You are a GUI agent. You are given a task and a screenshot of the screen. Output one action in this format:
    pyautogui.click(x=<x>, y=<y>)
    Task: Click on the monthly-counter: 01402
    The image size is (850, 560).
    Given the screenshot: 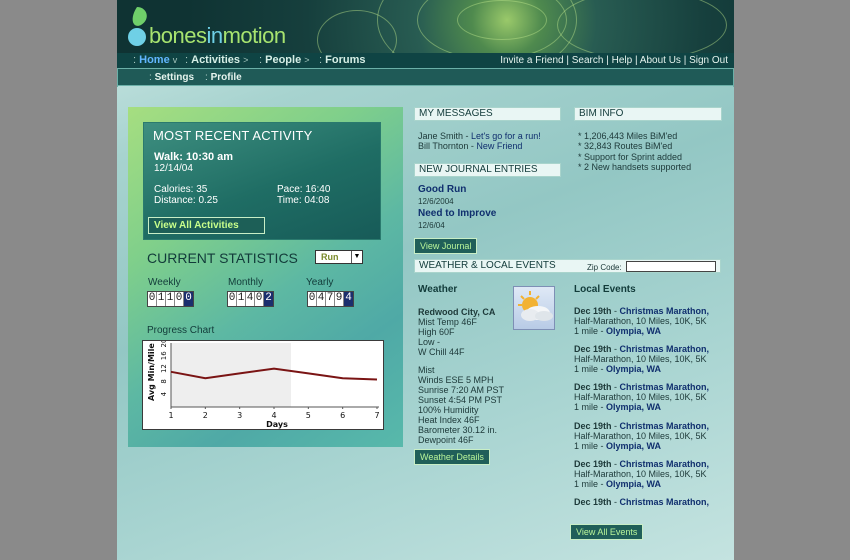 What is the action you would take?
    pyautogui.click(x=250, y=299)
    